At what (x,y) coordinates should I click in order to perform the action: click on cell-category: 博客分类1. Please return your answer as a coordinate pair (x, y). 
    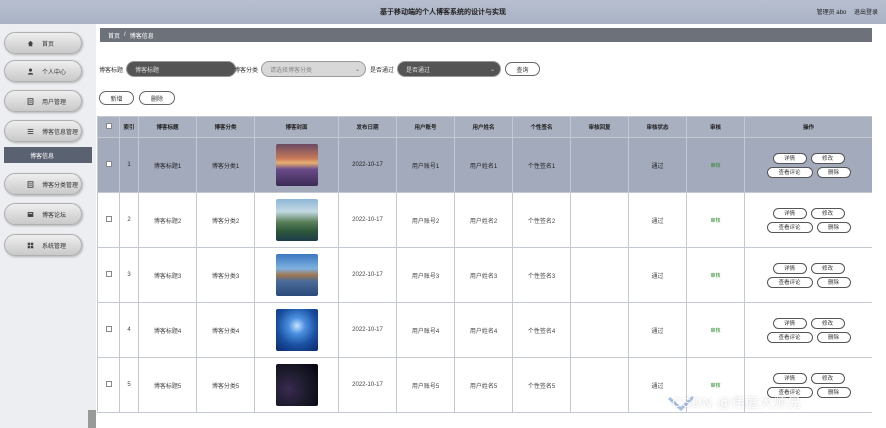
    Looking at the image, I should click on (225, 165).